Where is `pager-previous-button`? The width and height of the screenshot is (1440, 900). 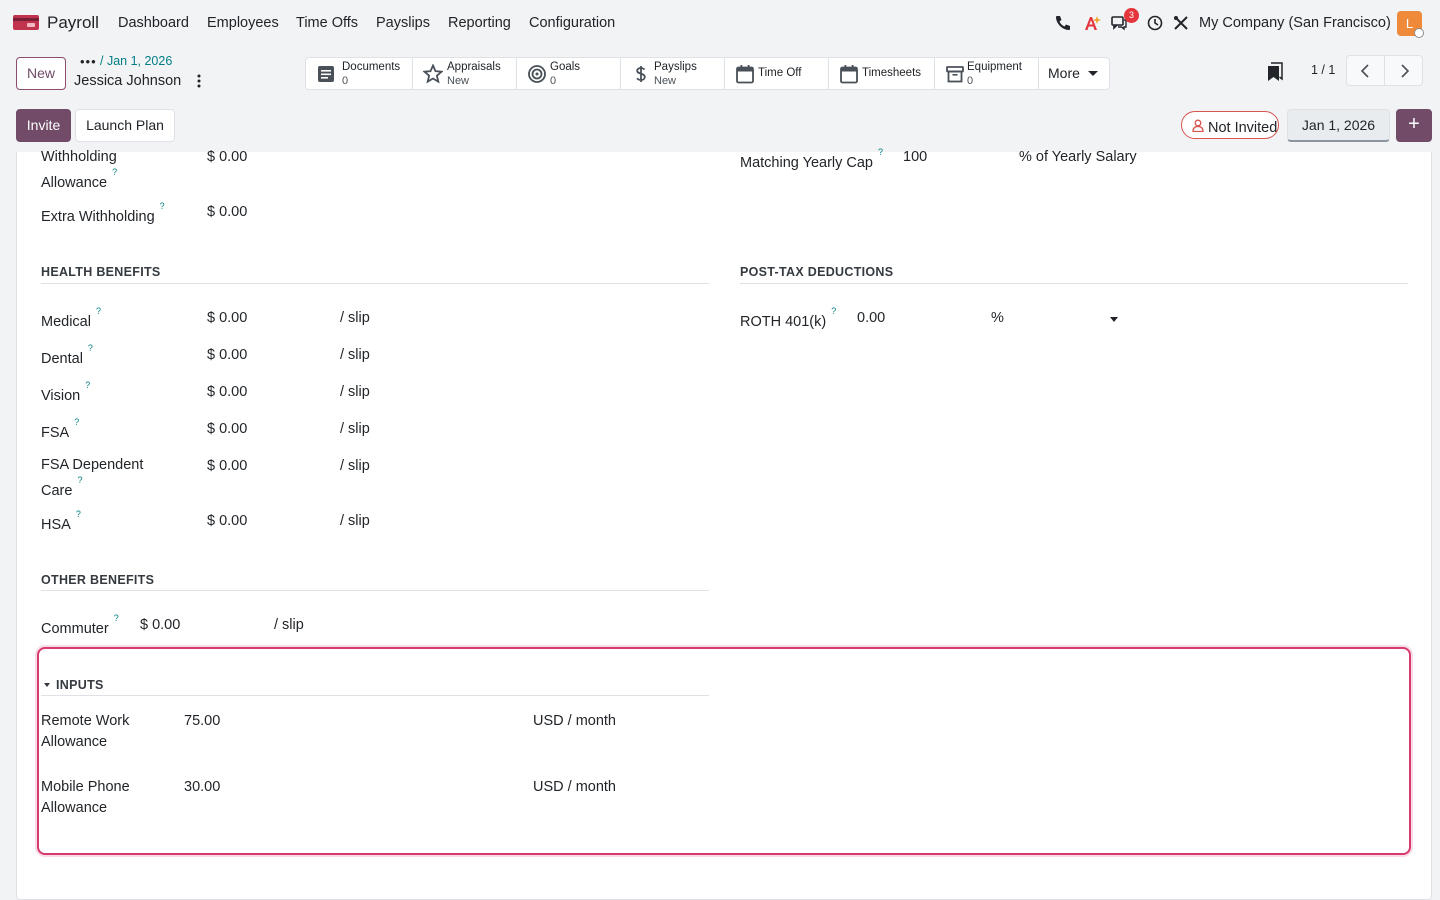 pager-previous-button is located at coordinates (1365, 70).